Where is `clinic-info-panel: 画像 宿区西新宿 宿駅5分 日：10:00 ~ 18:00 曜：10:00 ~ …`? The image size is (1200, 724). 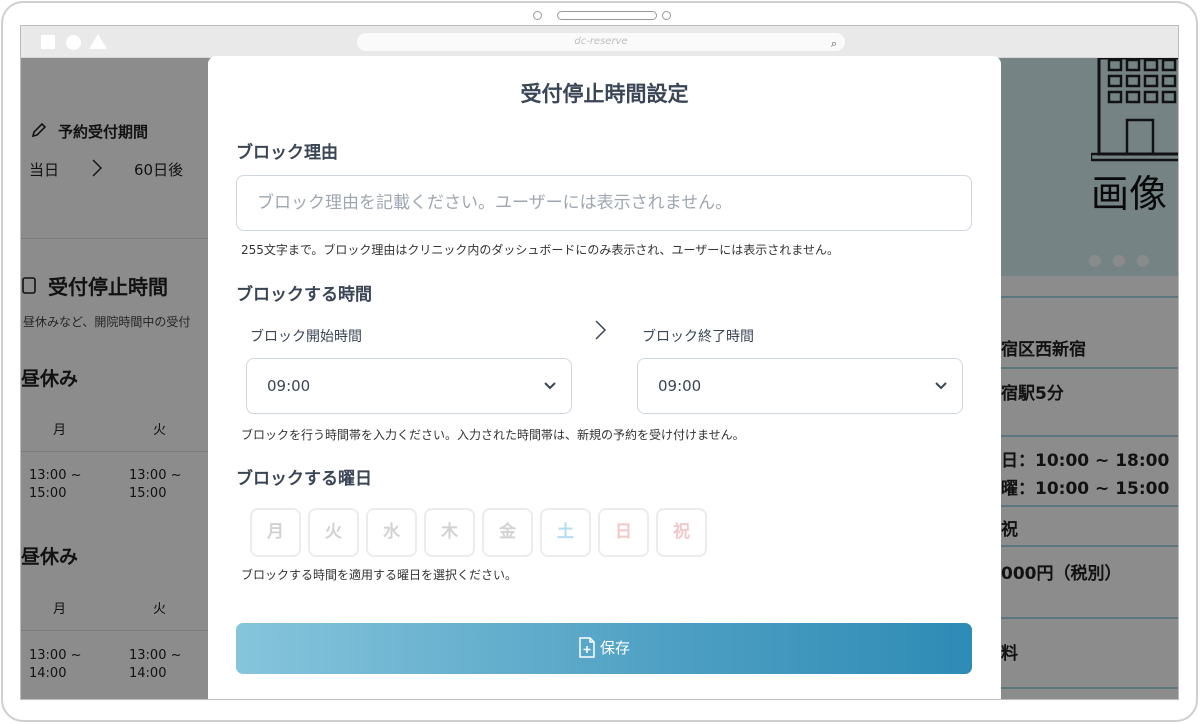 clinic-info-panel: 画像 宿区西新宿 宿駅5分 日：10:00 ~ 18:00 曜：10:00 ~ … is located at coordinates (1088, 378).